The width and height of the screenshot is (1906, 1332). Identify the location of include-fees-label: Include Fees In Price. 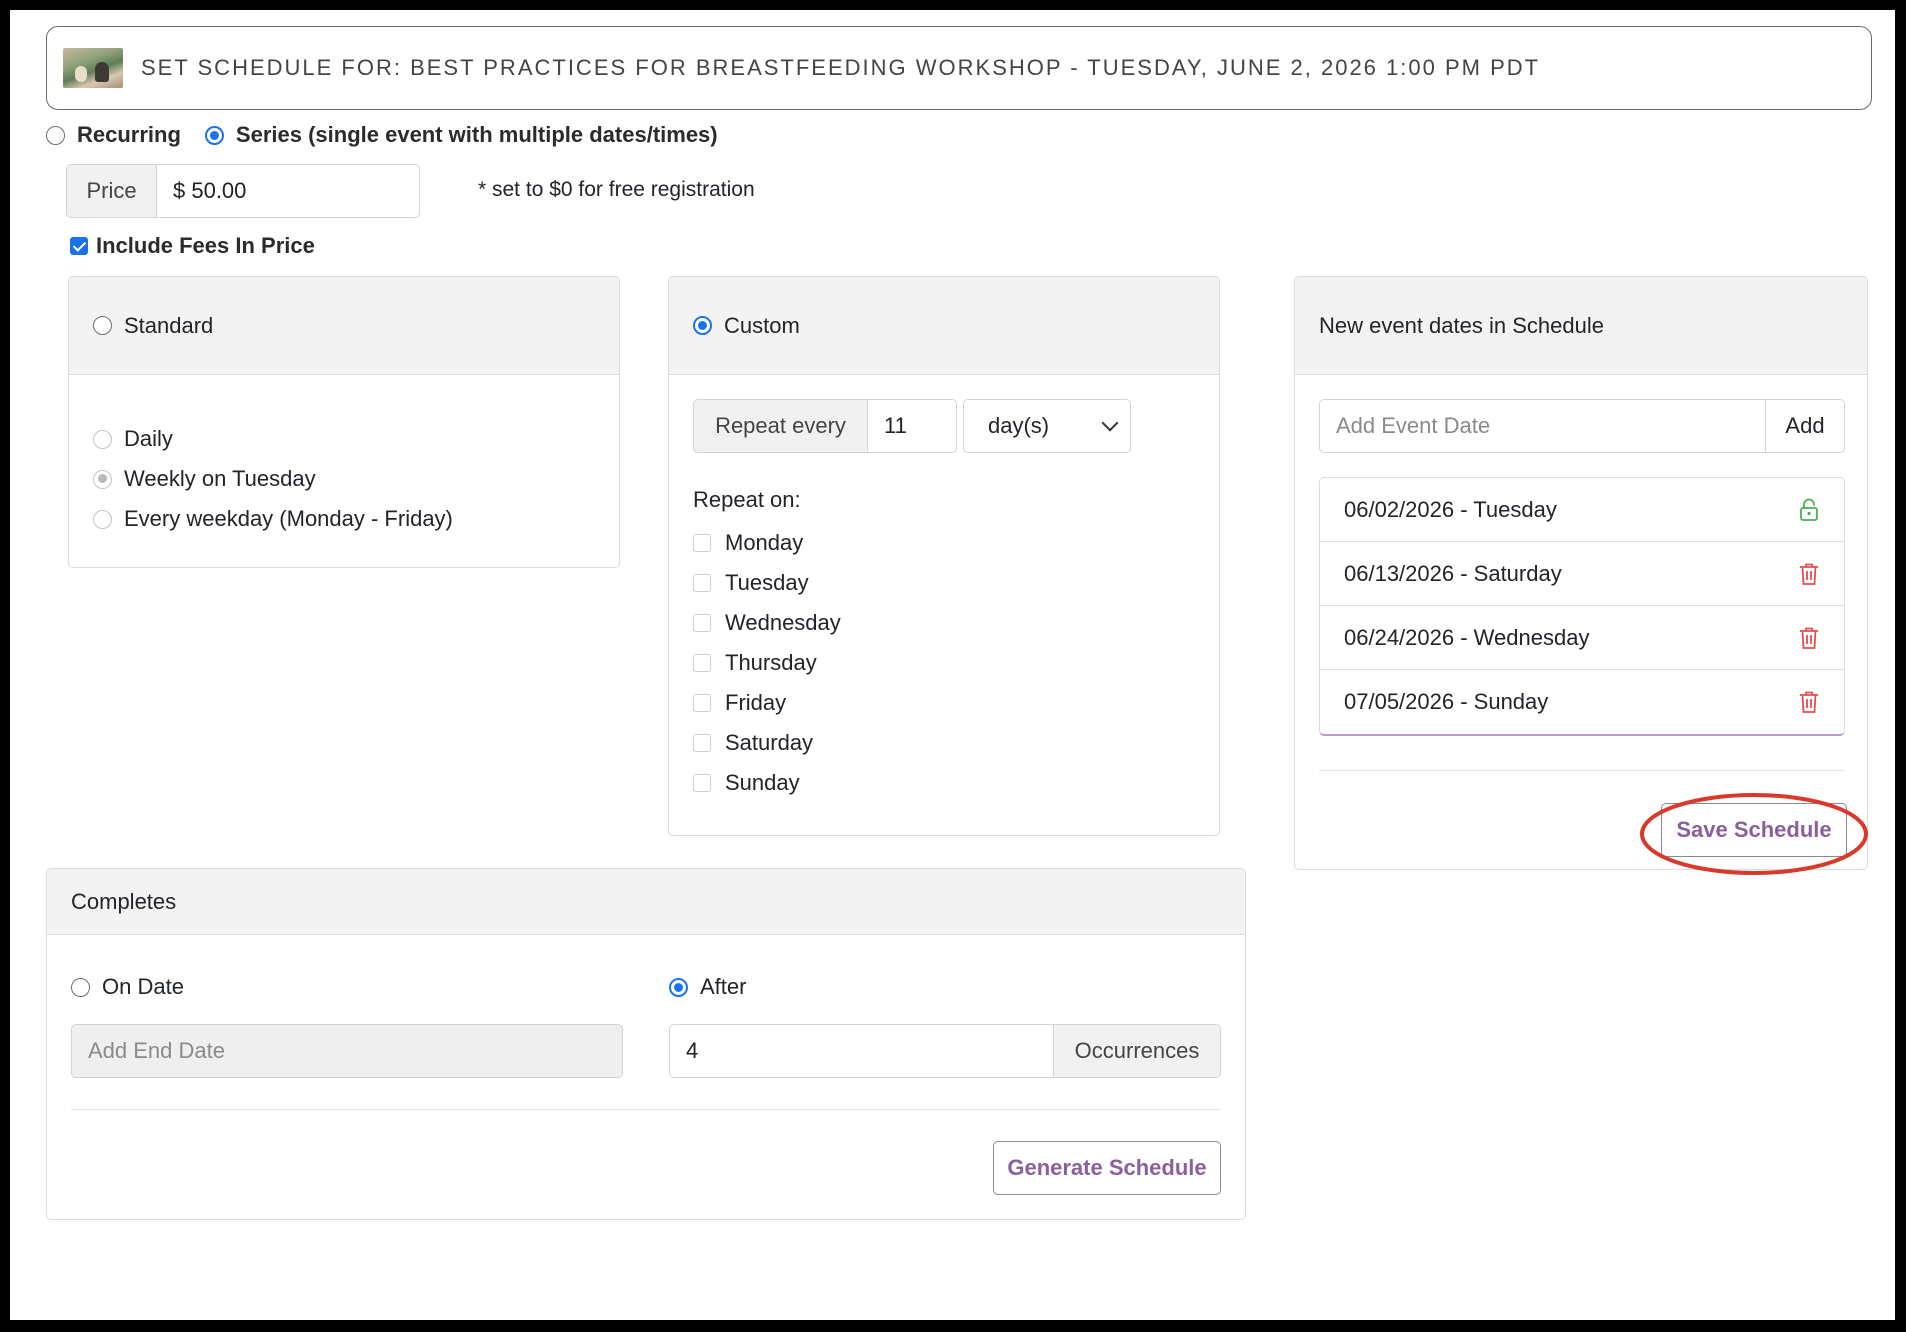
(205, 245).